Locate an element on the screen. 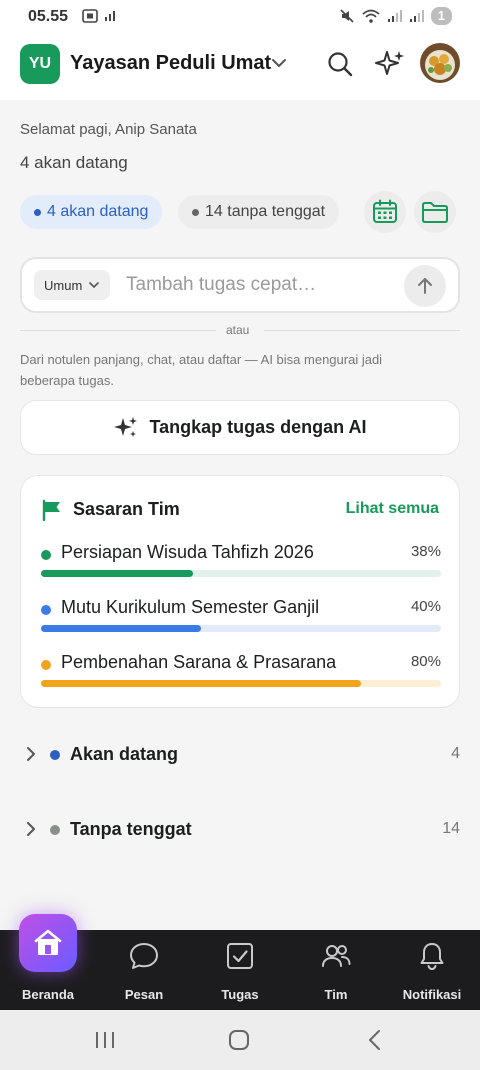 The width and height of the screenshot is (480, 1070). status-right-icons: 1 is located at coordinates (395, 16).